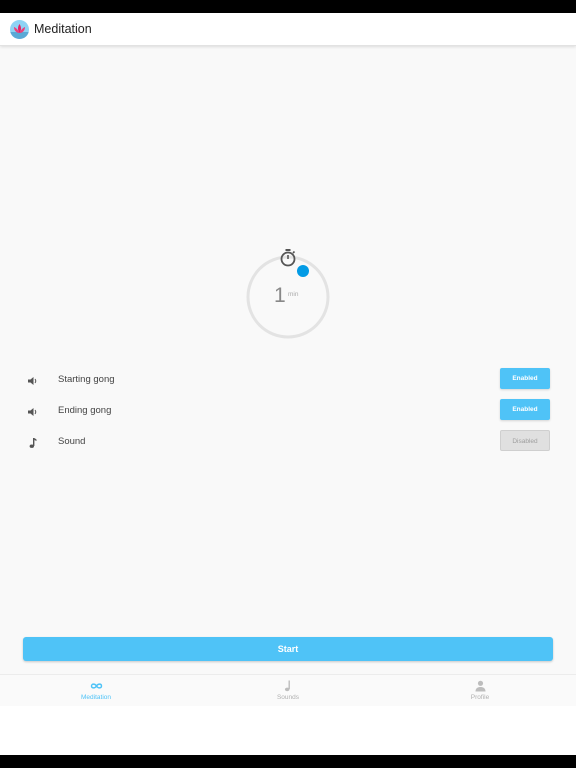 The image size is (576, 768). Describe the element at coordinates (288, 649) in the screenshot. I see `start-button: Start` at that location.